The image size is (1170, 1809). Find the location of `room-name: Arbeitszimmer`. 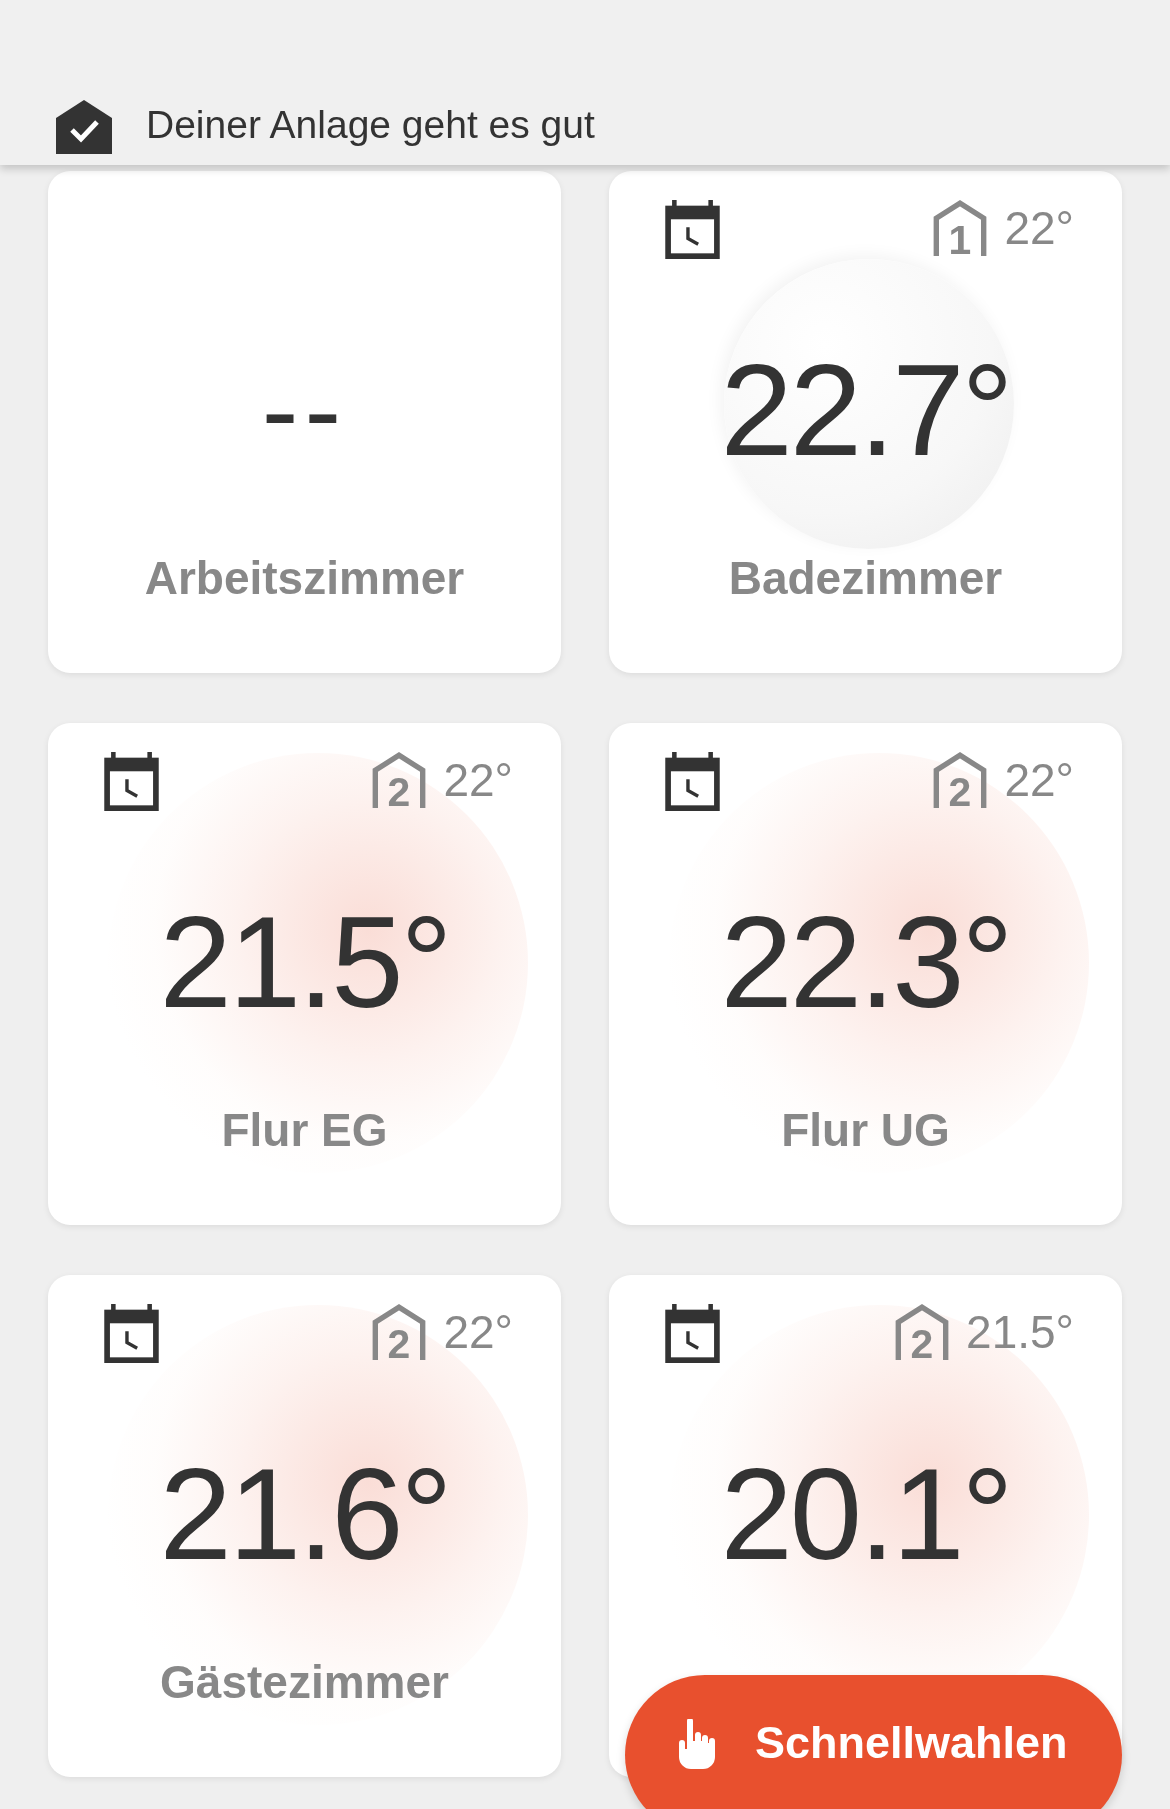

room-name: Arbeitszimmer is located at coordinates (304, 578).